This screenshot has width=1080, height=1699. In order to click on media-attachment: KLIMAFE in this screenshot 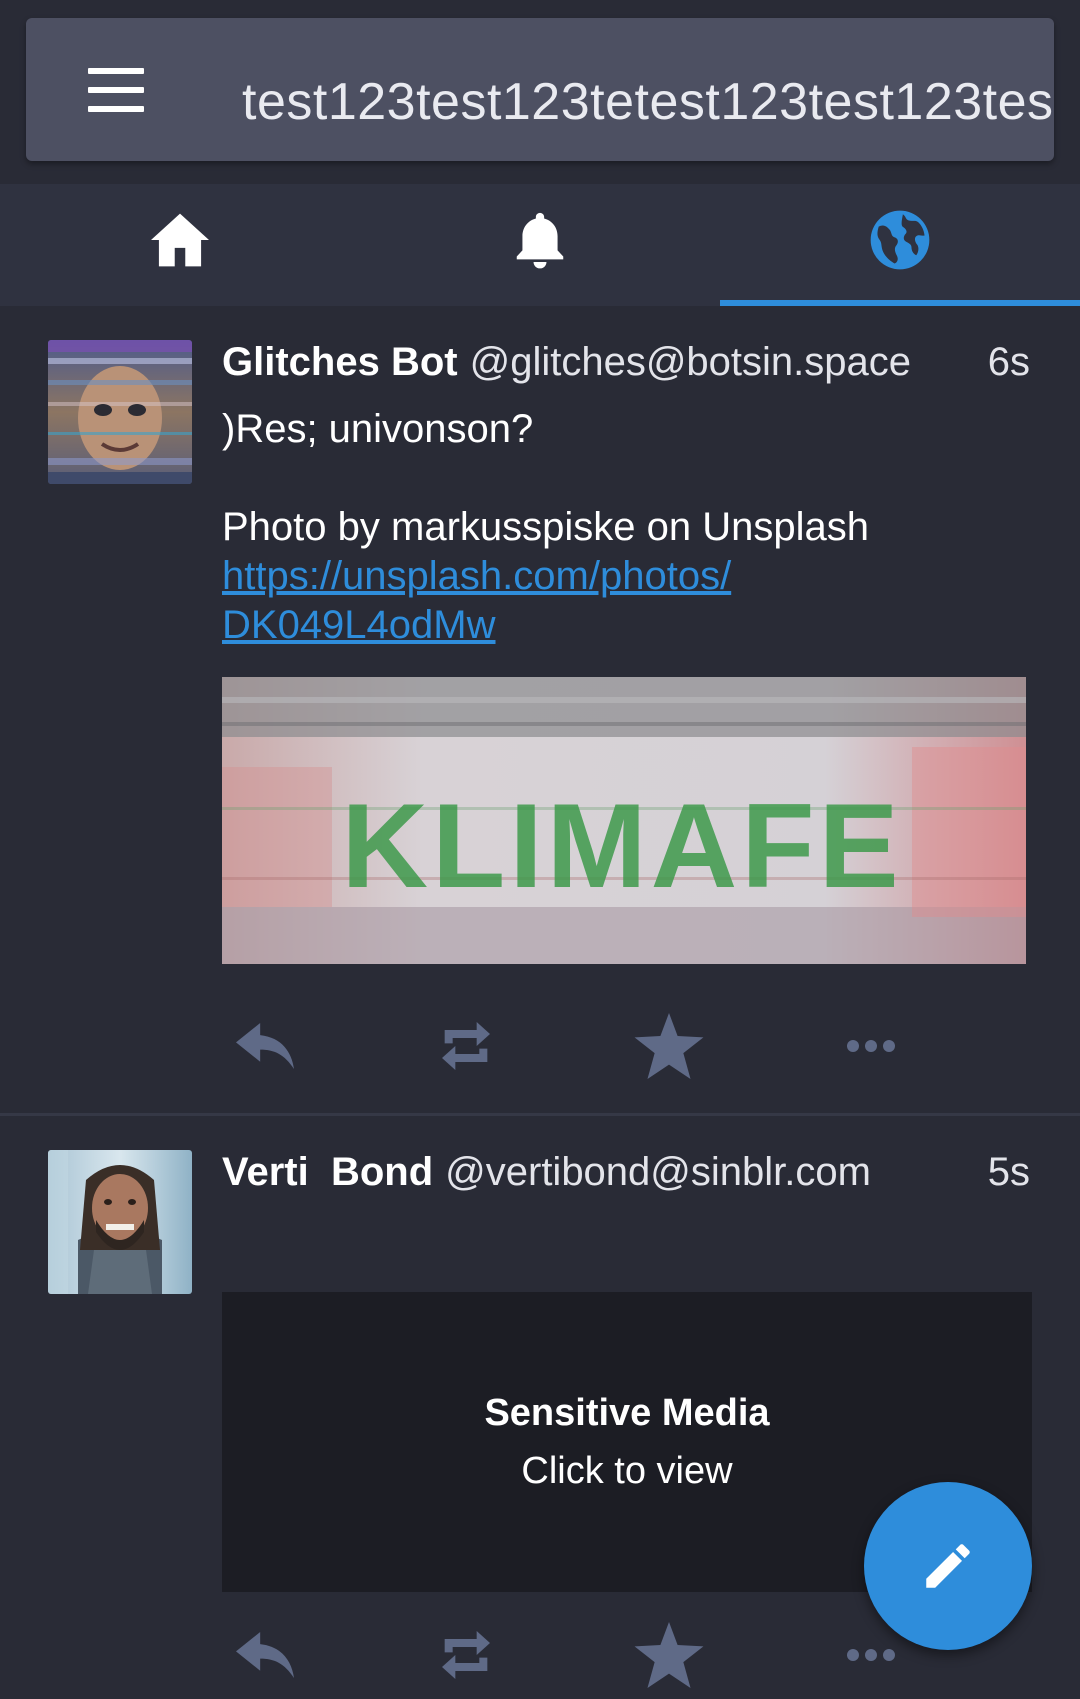, I will do `click(624, 820)`.